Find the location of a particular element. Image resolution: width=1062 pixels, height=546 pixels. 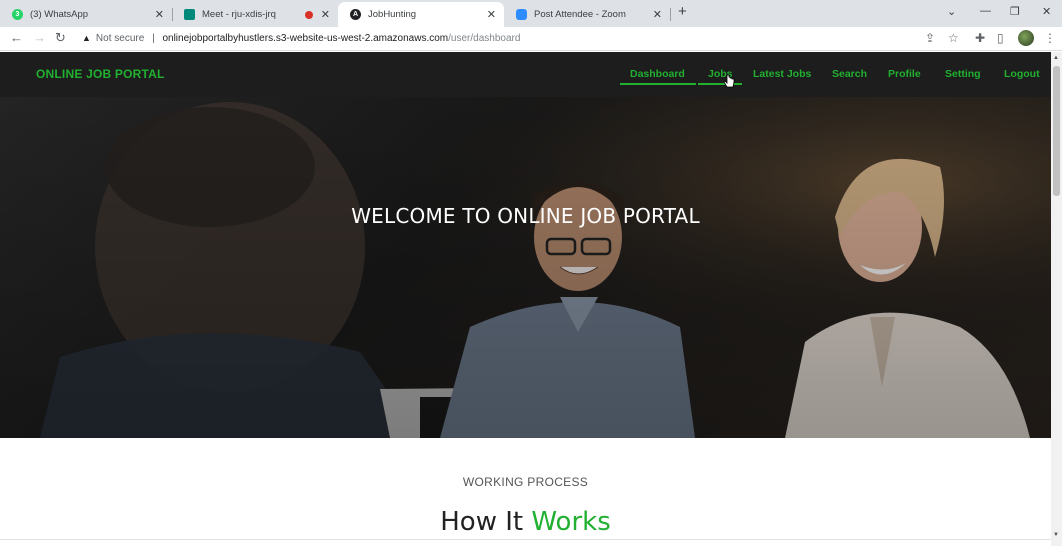

active-nav-underline is located at coordinates (658, 84).